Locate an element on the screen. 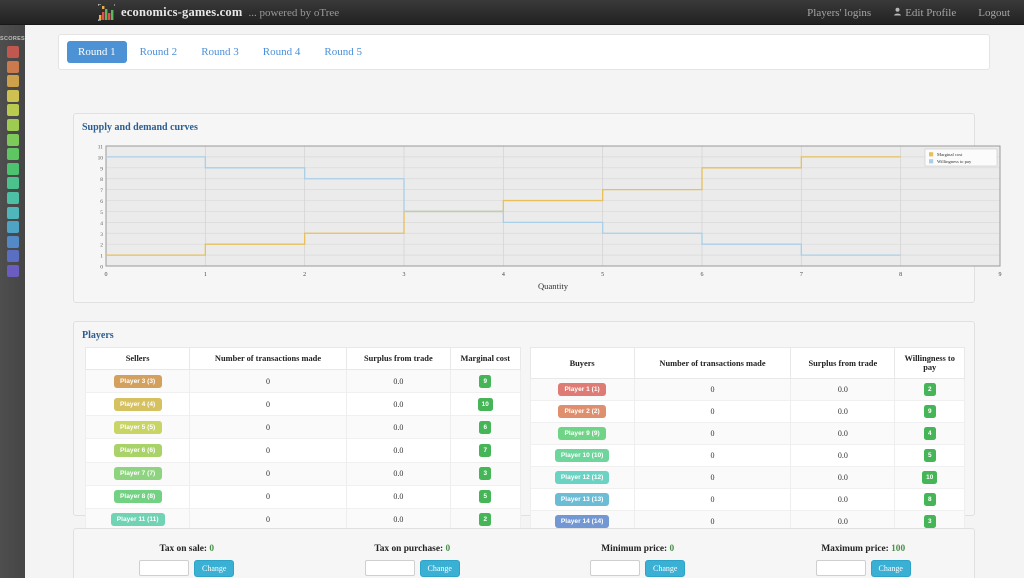 Image resolution: width=1024 pixels, height=578 pixels. player-badge: Player 7 (7) is located at coordinates (137, 474).